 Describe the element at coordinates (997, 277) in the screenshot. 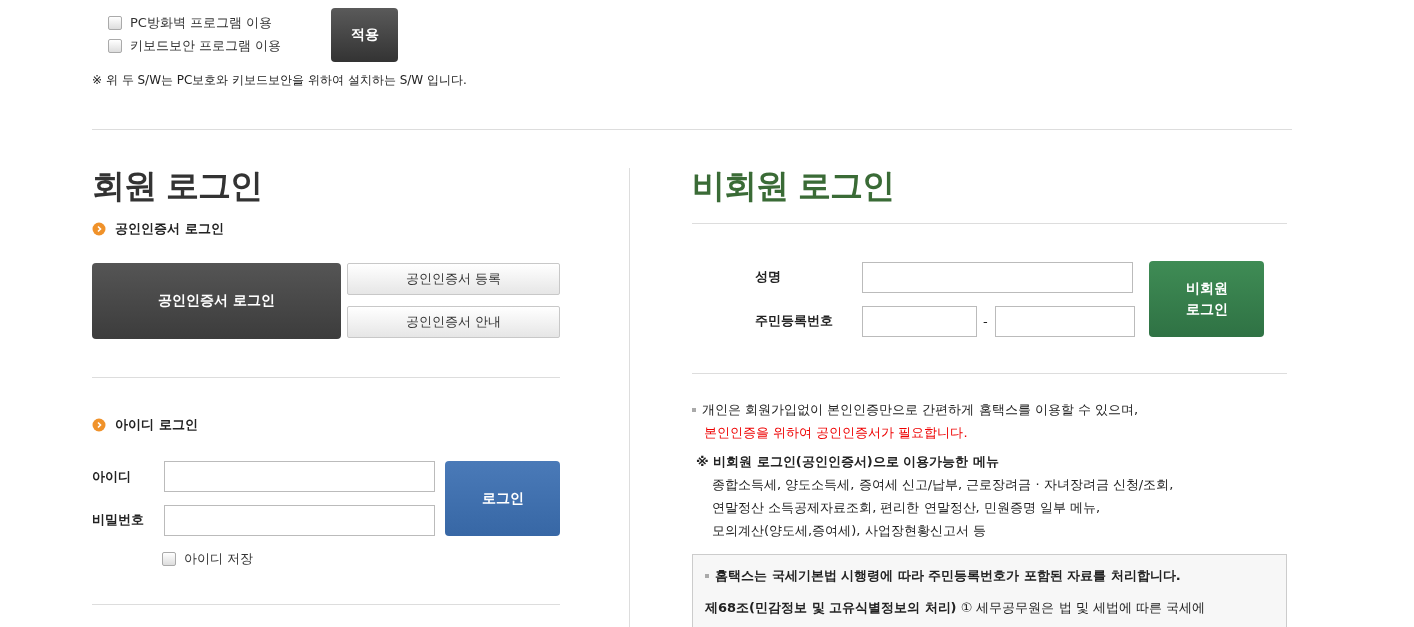

I see `name-input-field` at that location.